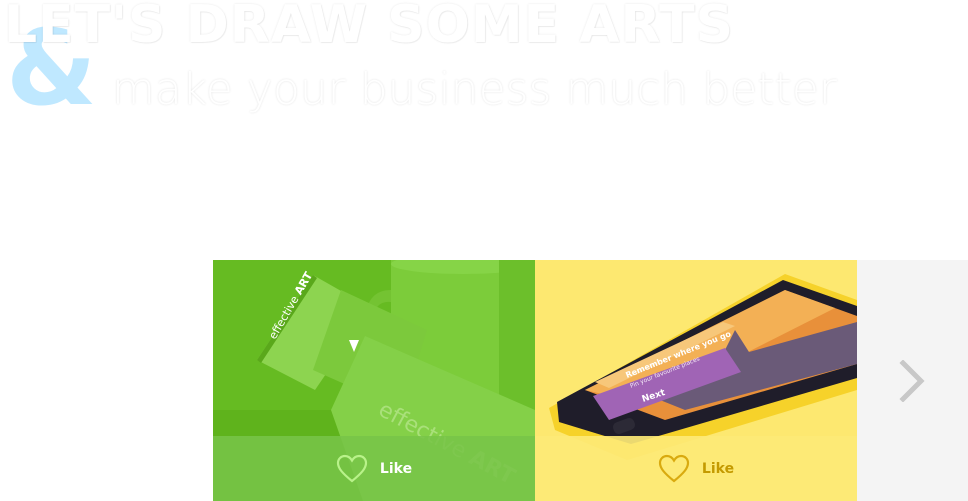  I want to click on hero-subtitle: make your business much better, so click(474, 89).